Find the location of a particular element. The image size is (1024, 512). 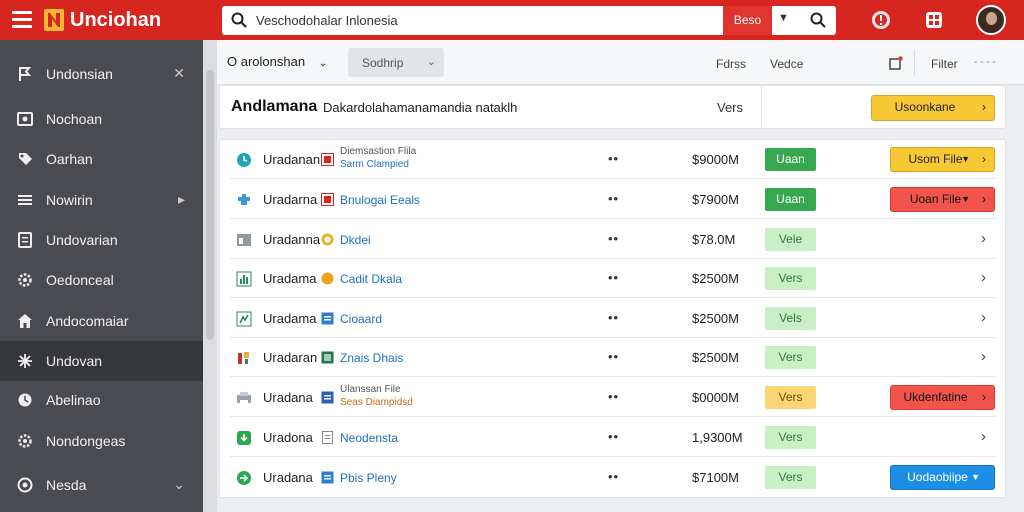

sidebar-item-1: Nochoan is located at coordinates (101, 119).